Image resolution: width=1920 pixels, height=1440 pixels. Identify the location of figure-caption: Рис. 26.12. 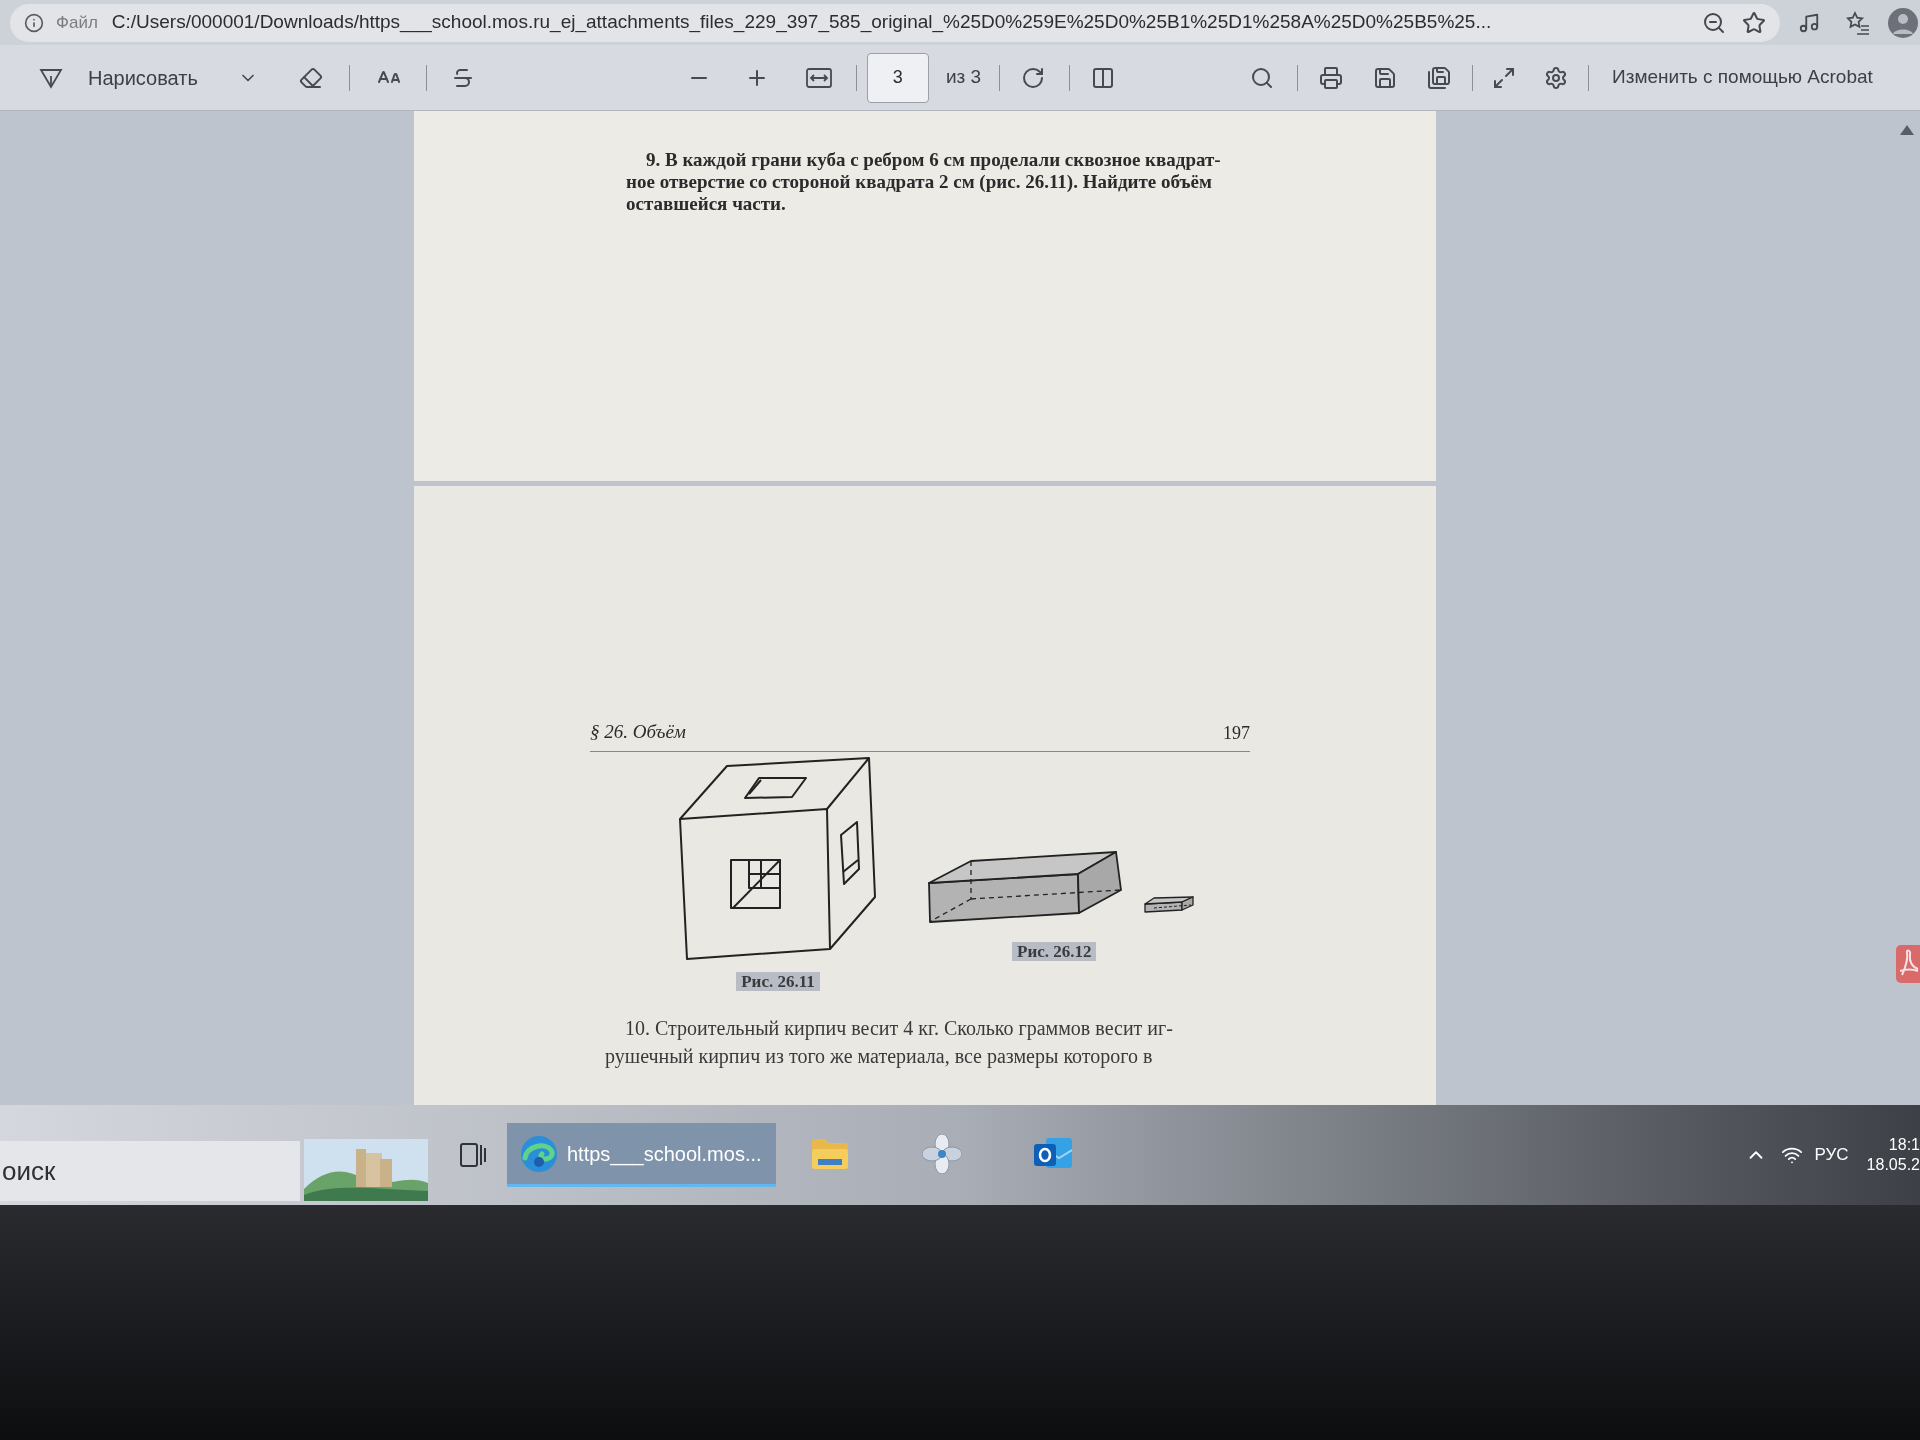
(1054, 951).